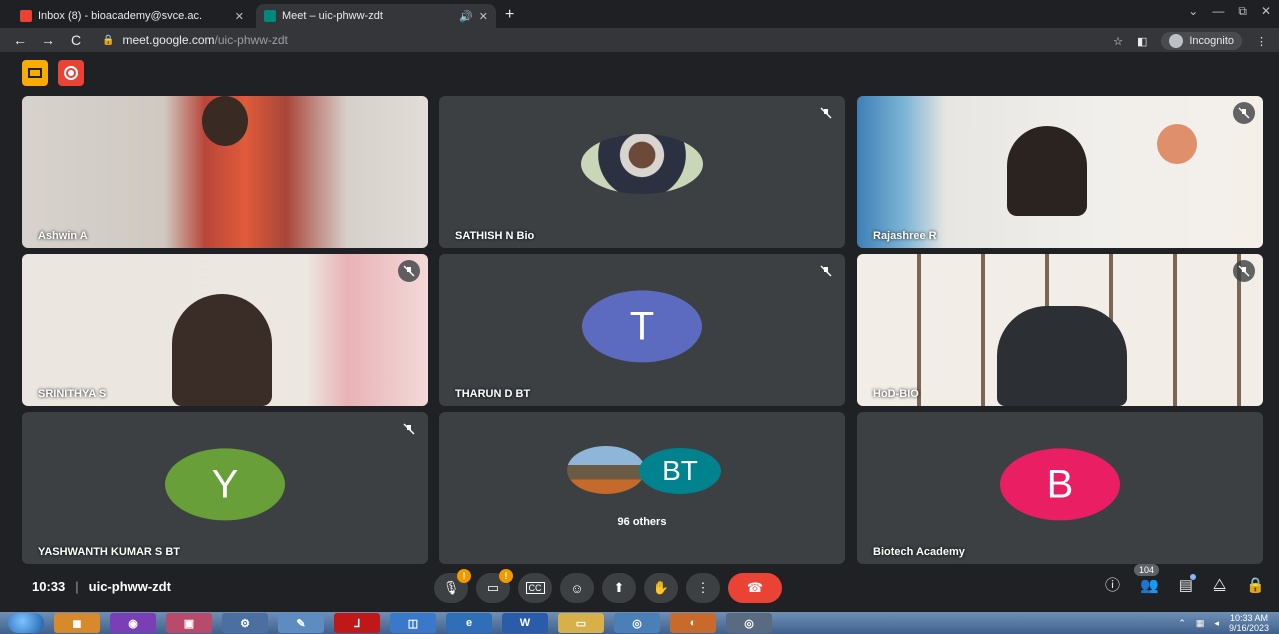  What do you see at coordinates (509, 15) in the screenshot?
I see `new-tab-button: +` at bounding box center [509, 15].